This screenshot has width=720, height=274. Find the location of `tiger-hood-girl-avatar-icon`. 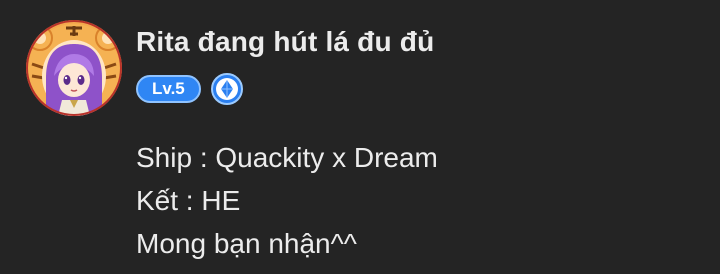

tiger-hood-girl-avatar-icon is located at coordinates (74, 68).